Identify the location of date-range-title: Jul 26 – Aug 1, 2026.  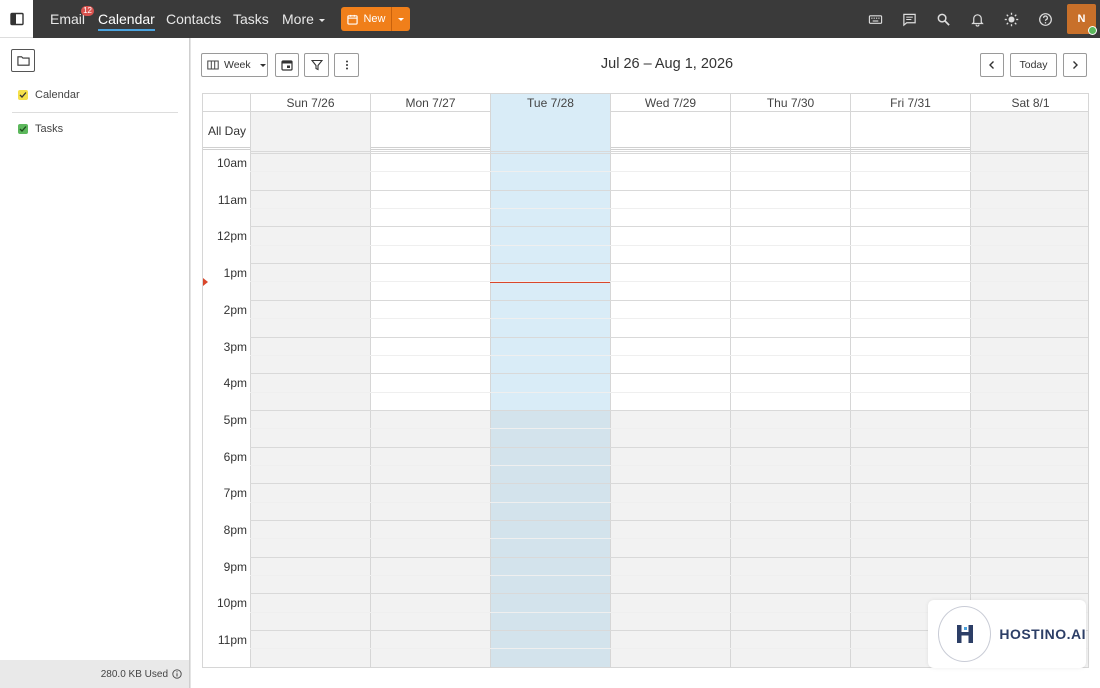
(667, 64).